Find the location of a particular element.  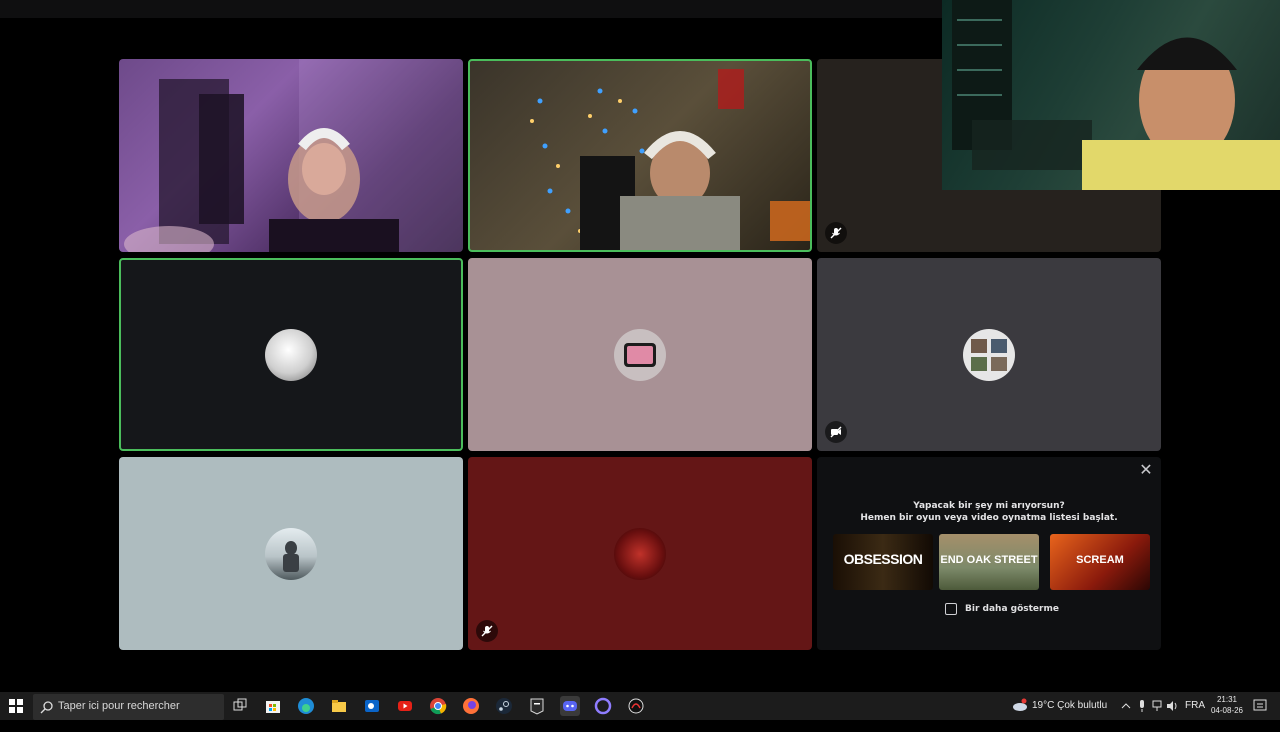

promo-heading: Yapacak bir şey mi arıyorsun? is located at coordinates (989, 506).